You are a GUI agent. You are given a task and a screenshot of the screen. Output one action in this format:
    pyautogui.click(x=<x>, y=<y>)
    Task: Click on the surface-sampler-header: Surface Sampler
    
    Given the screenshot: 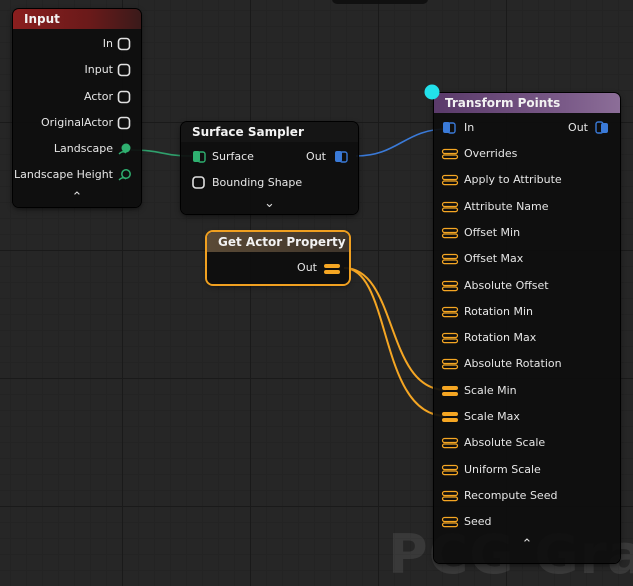 What is the action you would take?
    pyautogui.click(x=269, y=132)
    